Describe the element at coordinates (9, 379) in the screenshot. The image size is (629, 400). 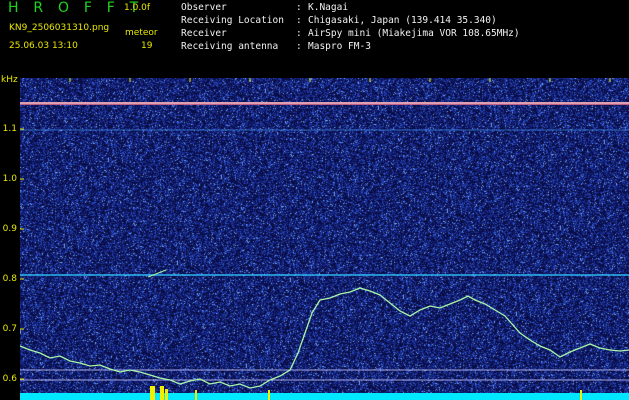
I see `y-tick-label: 0.6` at that location.